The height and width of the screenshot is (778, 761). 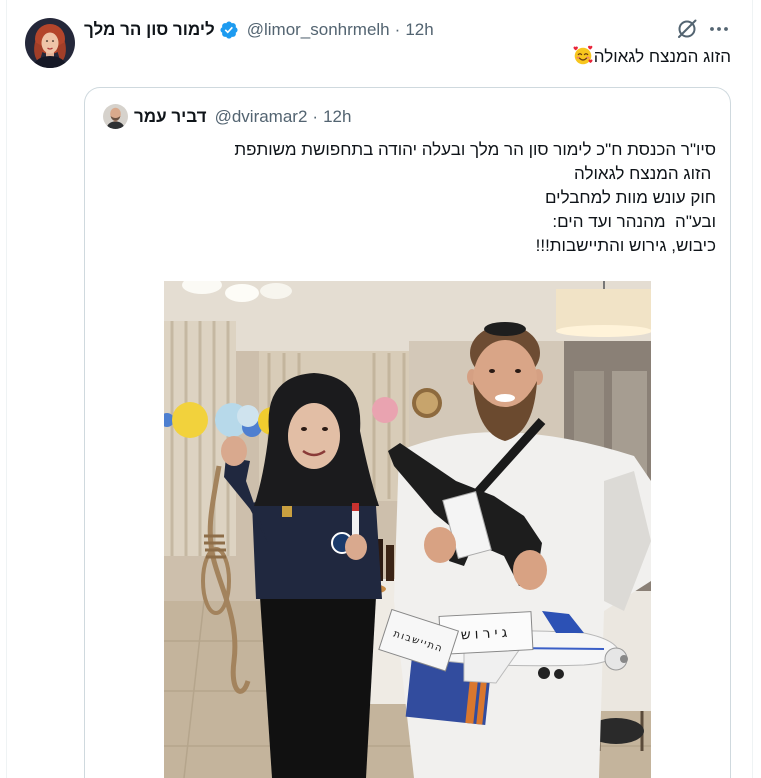 I want to click on wall-clock, so click(x=427, y=403).